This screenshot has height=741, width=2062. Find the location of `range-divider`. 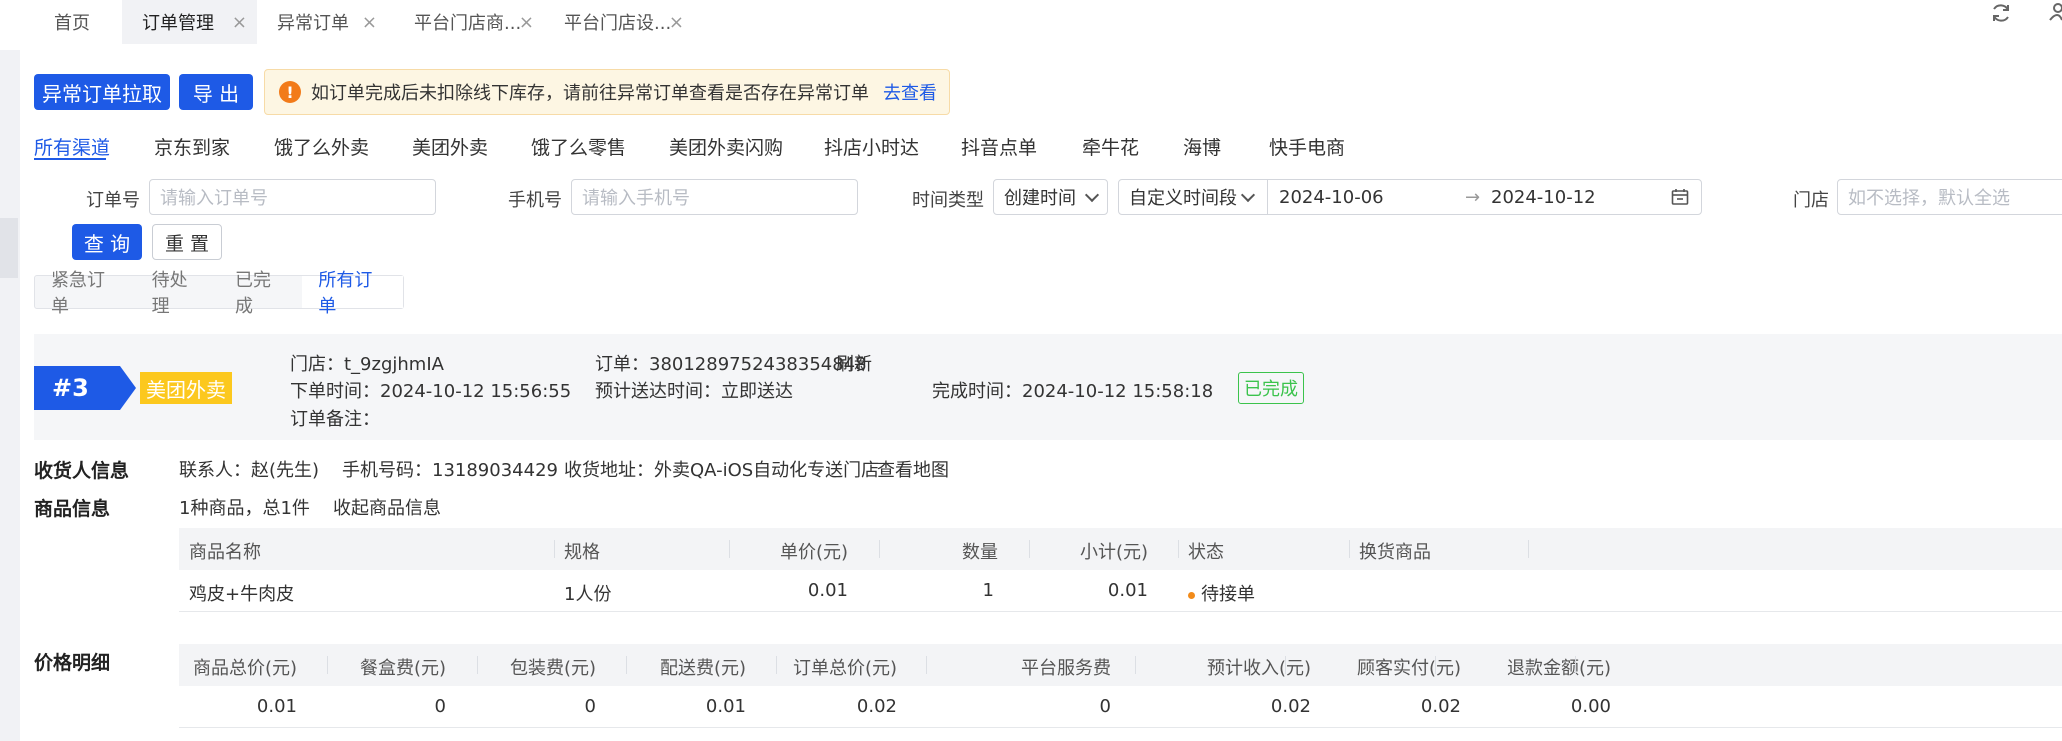

range-divider is located at coordinates (1267, 197).